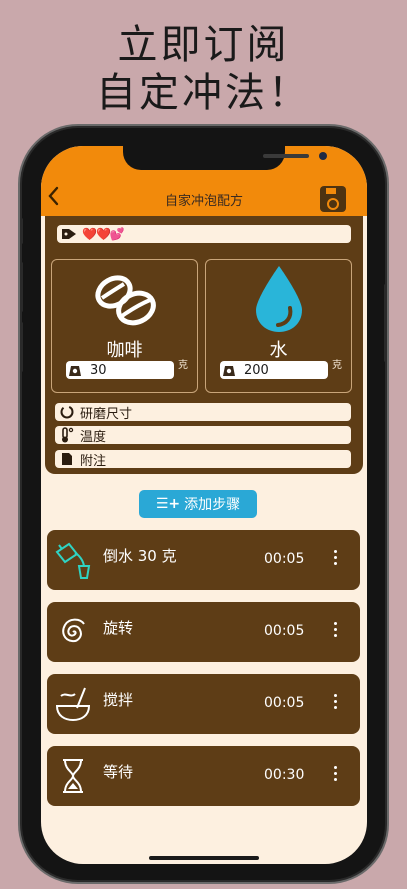  What do you see at coordinates (203, 632) in the screenshot?
I see `step-row-swirl: 旋转 00:05` at bounding box center [203, 632].